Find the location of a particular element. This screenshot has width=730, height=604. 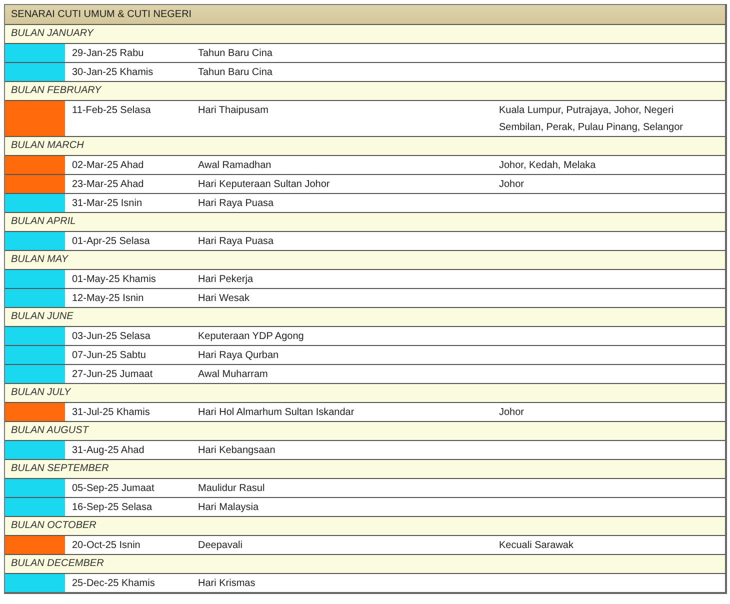

holiday-date: 31-Mar-25 Isnin is located at coordinates (107, 204).